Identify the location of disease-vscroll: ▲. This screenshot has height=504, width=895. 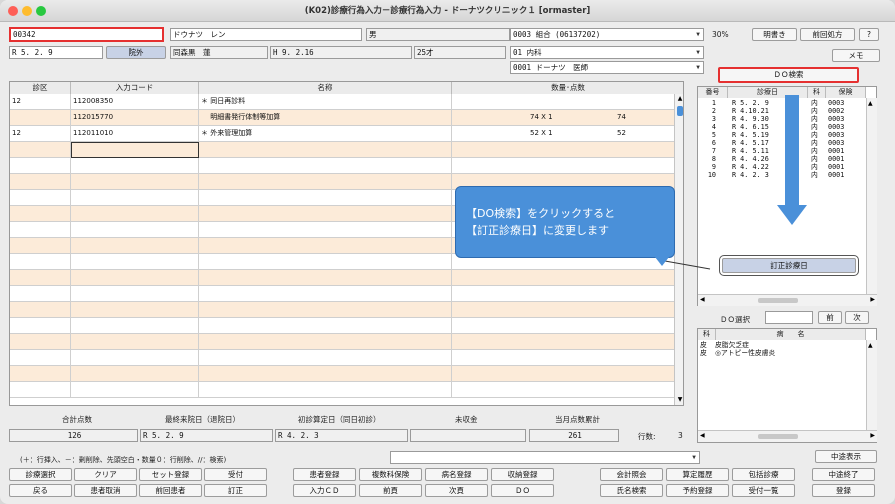
(871, 385).